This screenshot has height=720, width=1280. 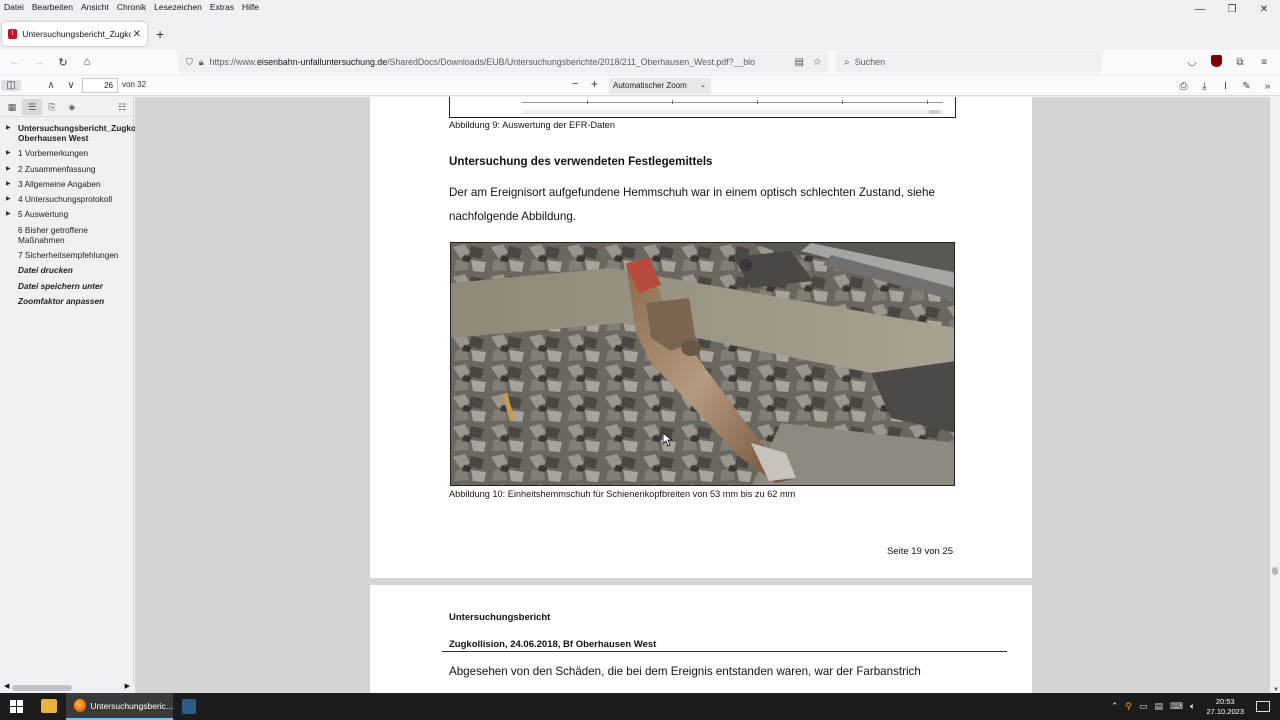 What do you see at coordinates (1216, 62) in the screenshot?
I see `ublock-icon` at bounding box center [1216, 62].